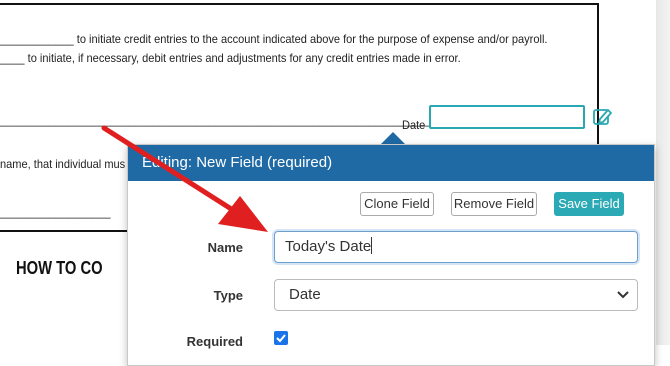 This screenshot has height=366, width=670. Describe the element at coordinates (214, 341) in the screenshot. I see `required-label: Required` at that location.